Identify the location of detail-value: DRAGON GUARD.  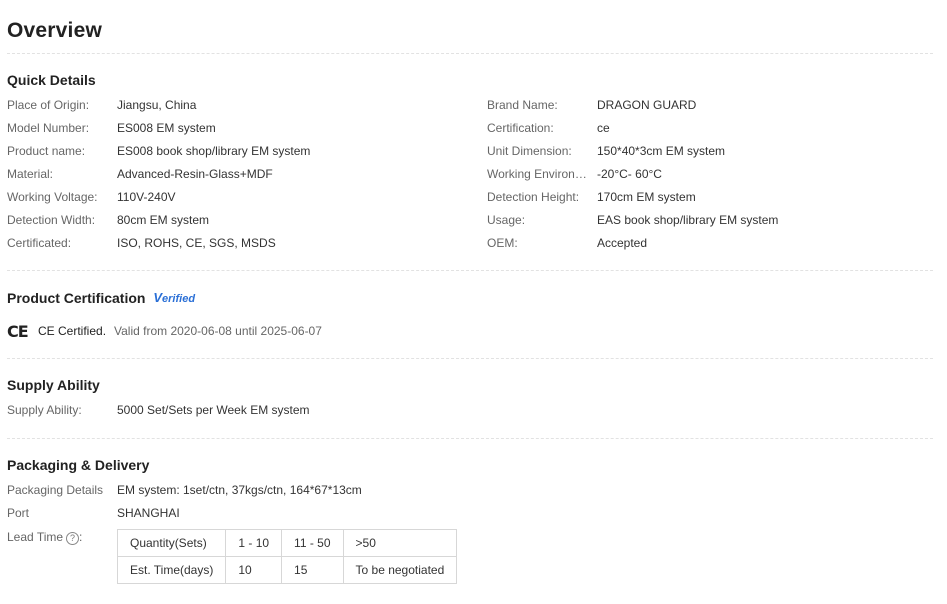
(647, 105).